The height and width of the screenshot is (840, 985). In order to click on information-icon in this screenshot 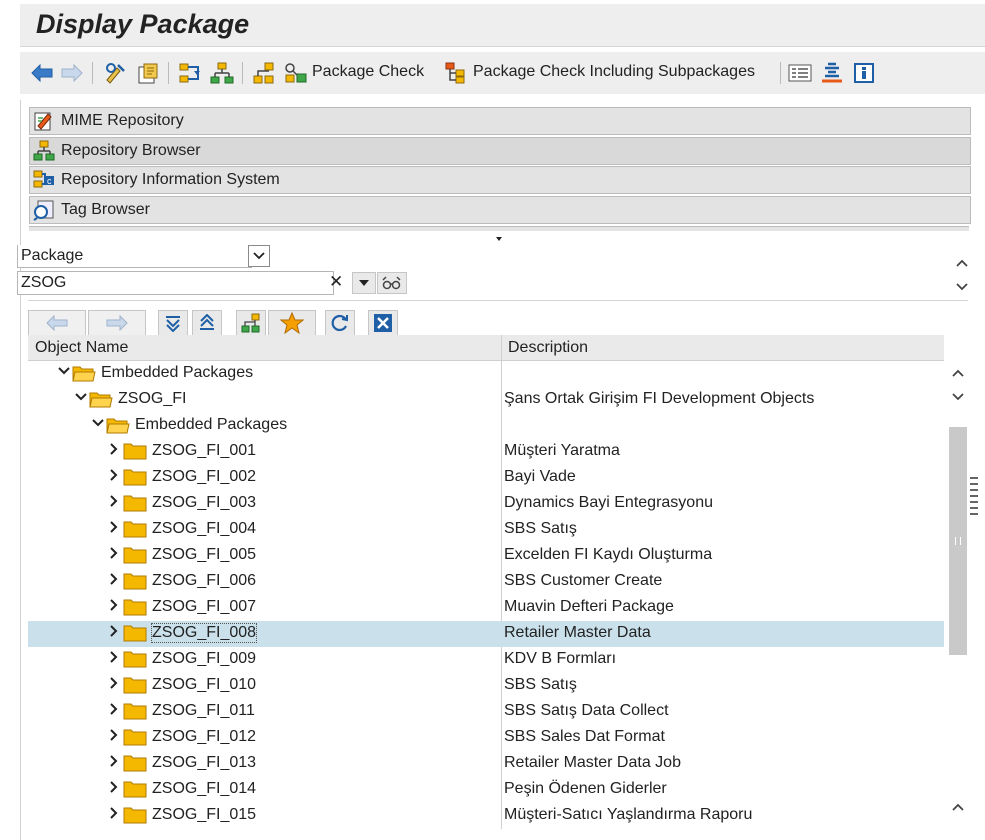, I will do `click(864, 73)`.